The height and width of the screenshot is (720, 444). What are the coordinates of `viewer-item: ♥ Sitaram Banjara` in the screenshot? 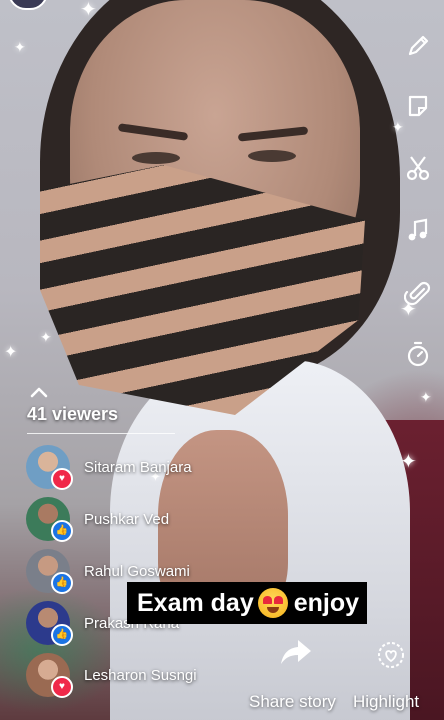 It's located at (156, 467).